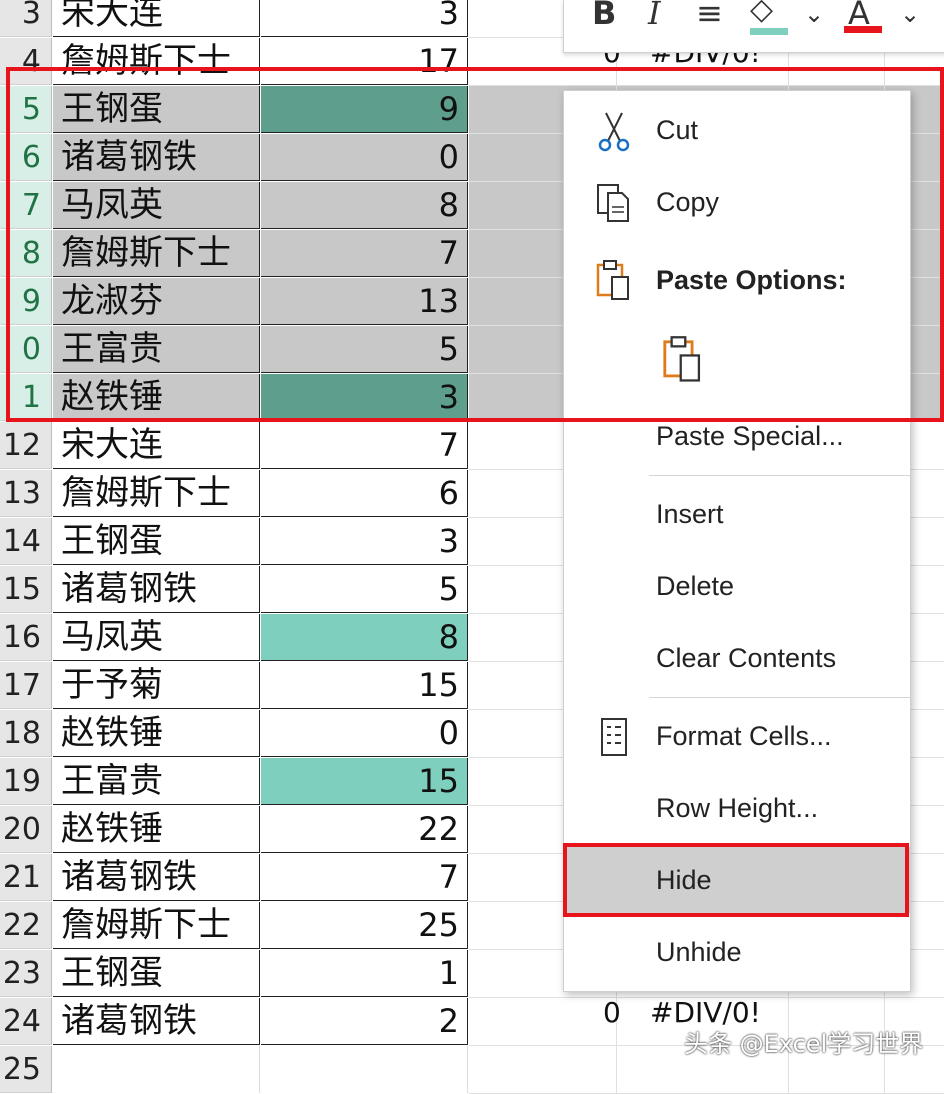 Image resolution: width=944 pixels, height=1094 pixels. Describe the element at coordinates (364, 493) in the screenshot. I see `cell-value: 6` at that location.